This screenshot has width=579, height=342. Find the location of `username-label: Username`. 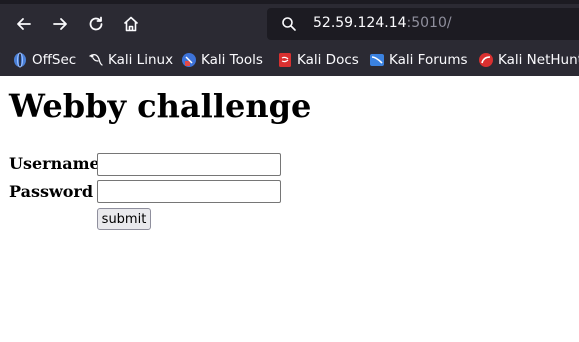

username-label: Username is located at coordinates (54, 163).